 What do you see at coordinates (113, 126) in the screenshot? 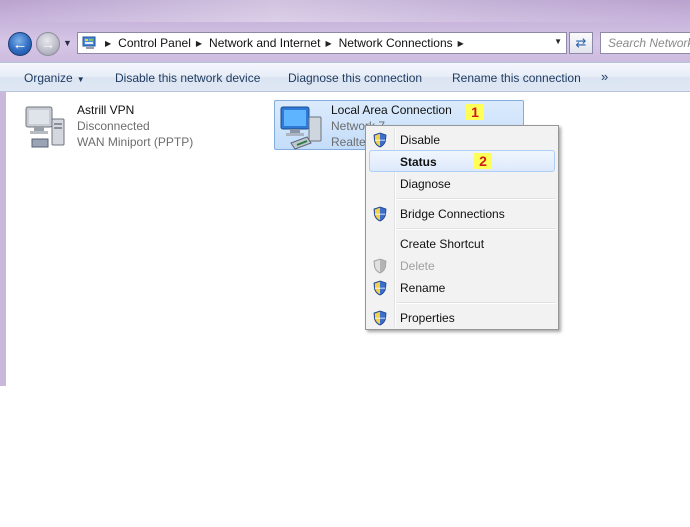
I see `connection-status: Disconnected` at bounding box center [113, 126].